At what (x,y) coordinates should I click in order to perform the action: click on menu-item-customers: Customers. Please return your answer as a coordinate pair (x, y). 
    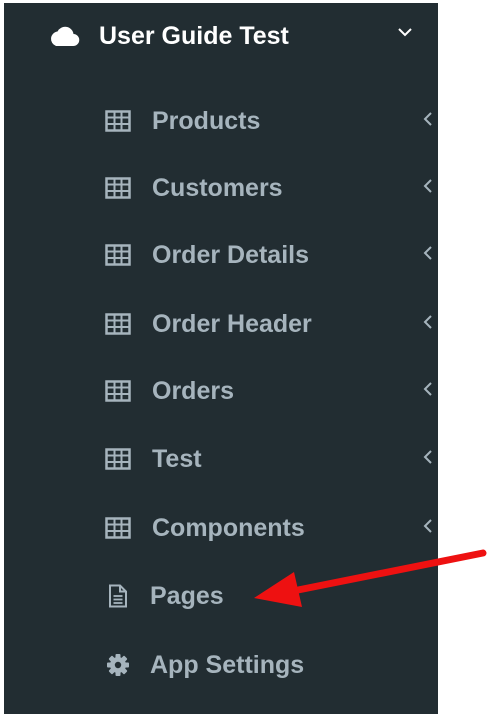
    Looking at the image, I should click on (221, 188).